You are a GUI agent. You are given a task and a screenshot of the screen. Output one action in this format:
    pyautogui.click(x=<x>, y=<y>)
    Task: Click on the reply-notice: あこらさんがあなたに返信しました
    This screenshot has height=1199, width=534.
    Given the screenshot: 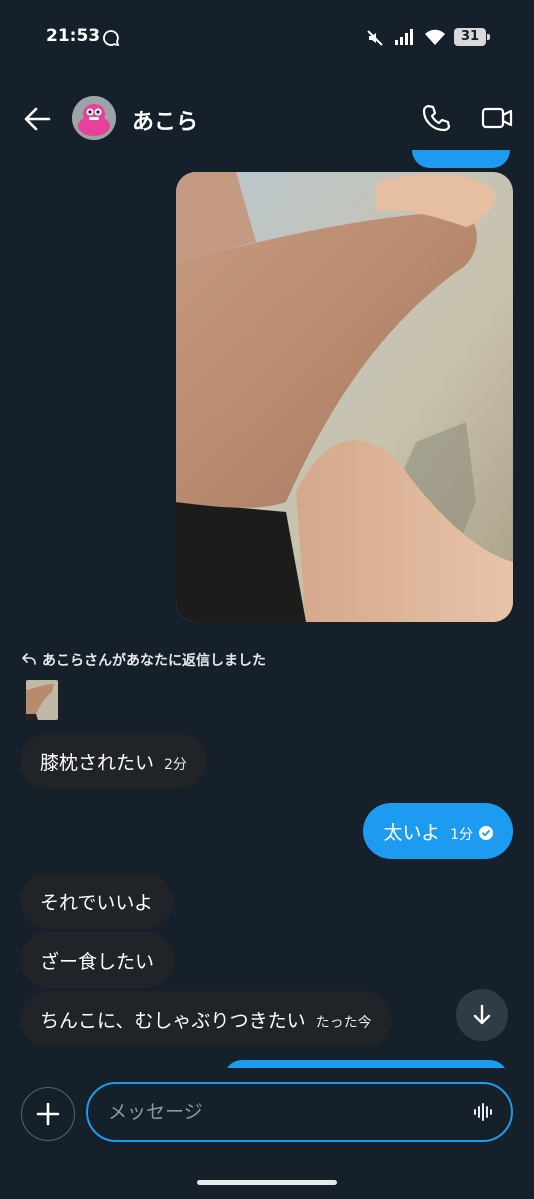 What is the action you would take?
    pyautogui.click(x=144, y=660)
    